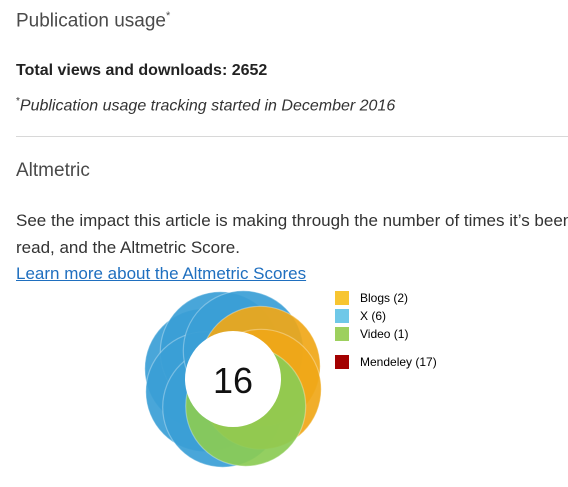  I want to click on altmetric-score: 16, so click(233, 380).